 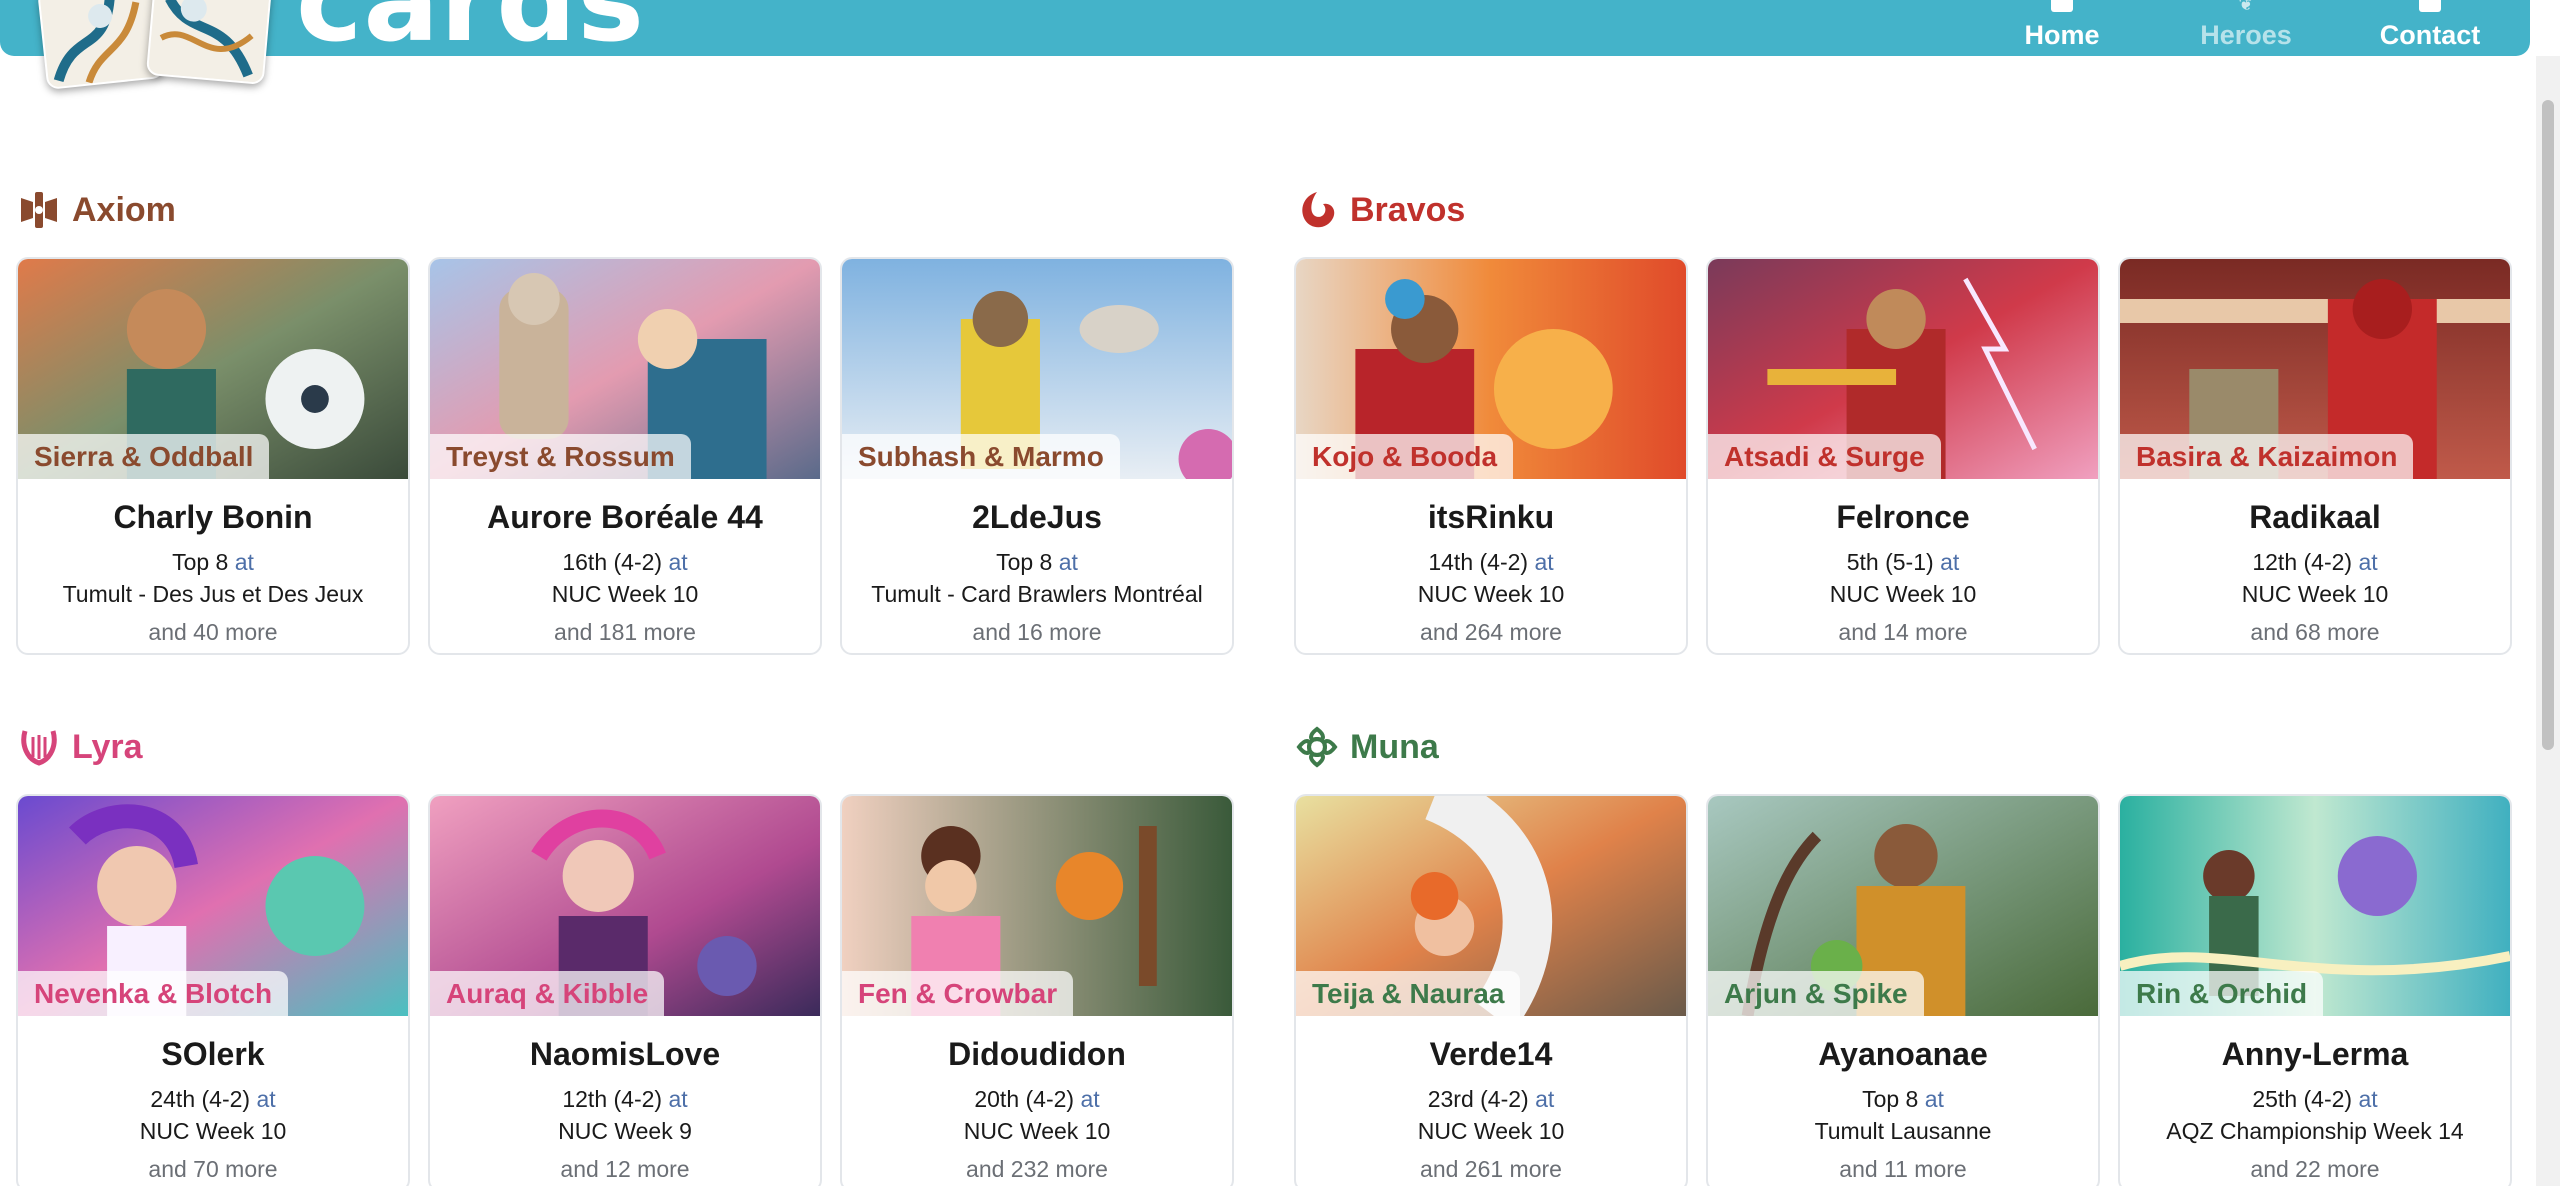 I want to click on event-name: Tumult Lausanne, so click(x=1903, y=1131).